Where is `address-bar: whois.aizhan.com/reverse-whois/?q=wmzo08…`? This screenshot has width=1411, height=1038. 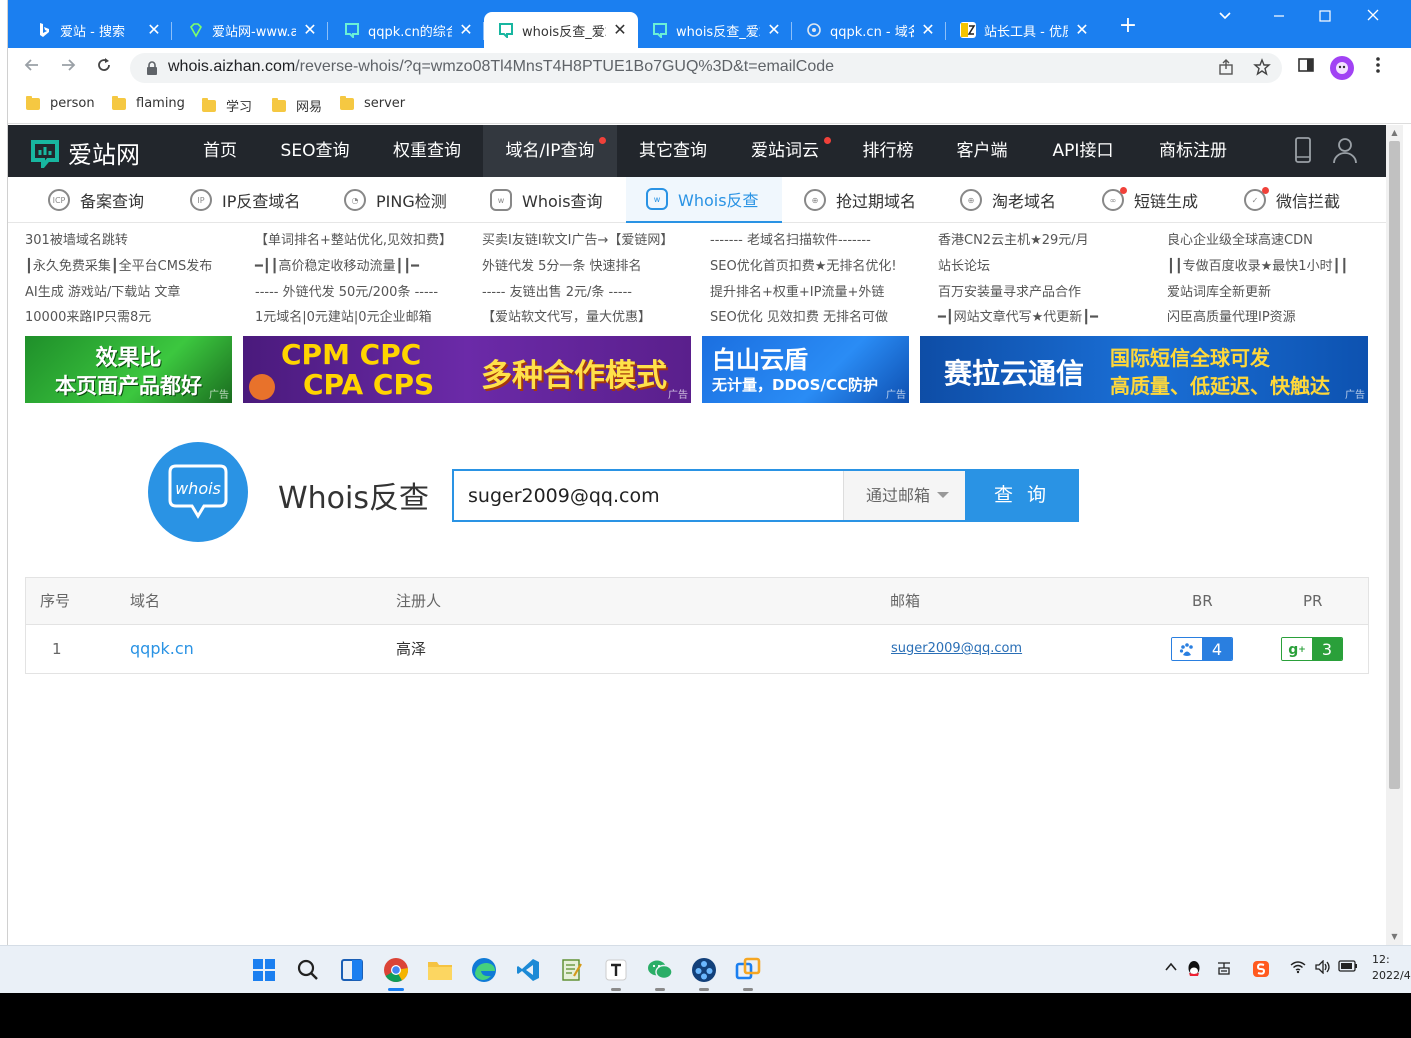
address-bar: whois.aizhan.com/reverse-whois/?q=wmzo08… is located at coordinates (706, 68).